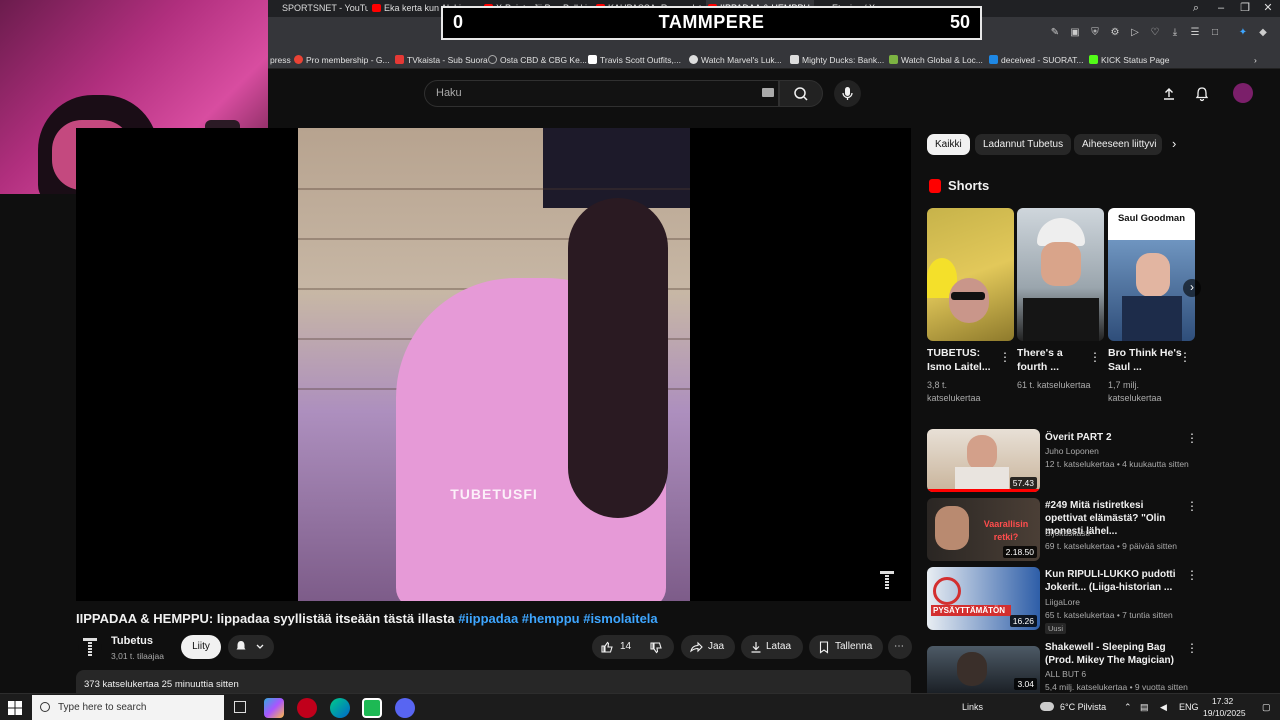 Image resolution: width=1280 pixels, height=720 pixels. Describe the element at coordinates (1179, 144) in the screenshot. I see `chips-next-icon: ›` at that location.